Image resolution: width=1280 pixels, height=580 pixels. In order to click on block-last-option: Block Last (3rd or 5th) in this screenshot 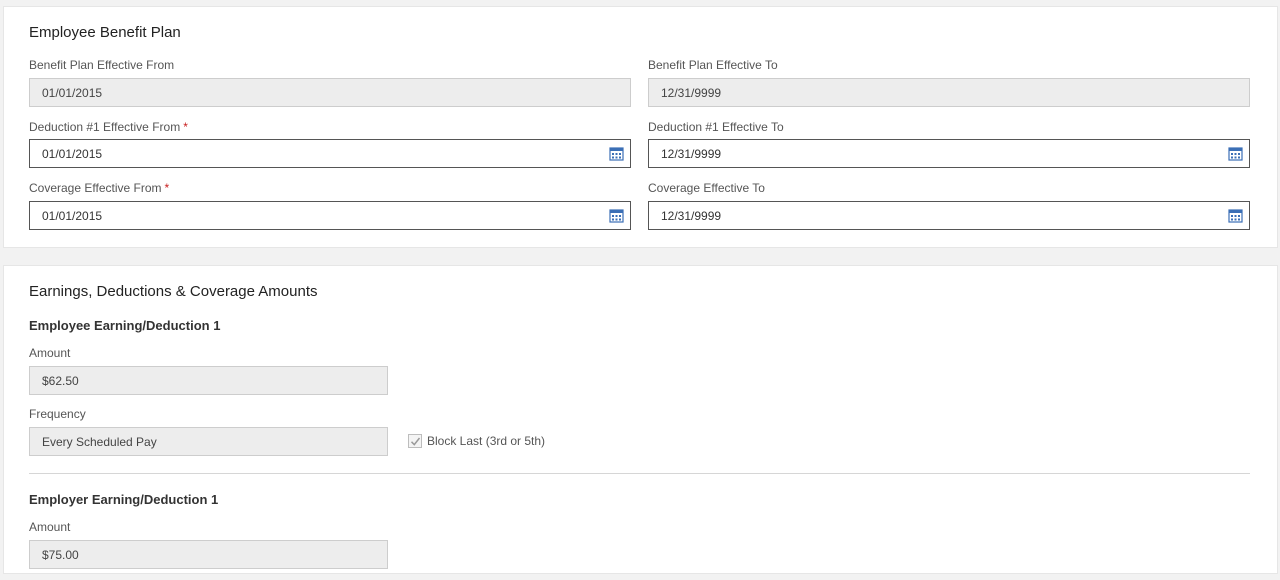, I will do `click(476, 441)`.